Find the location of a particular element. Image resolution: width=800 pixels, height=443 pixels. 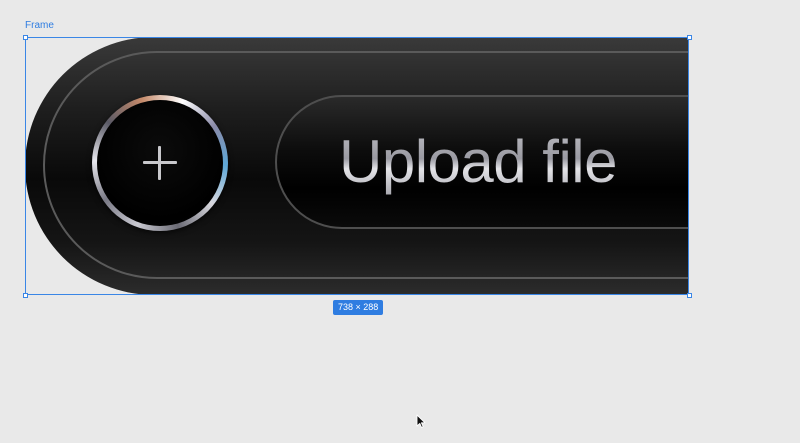

dimension-badge: 738 × 288 is located at coordinates (358, 307).